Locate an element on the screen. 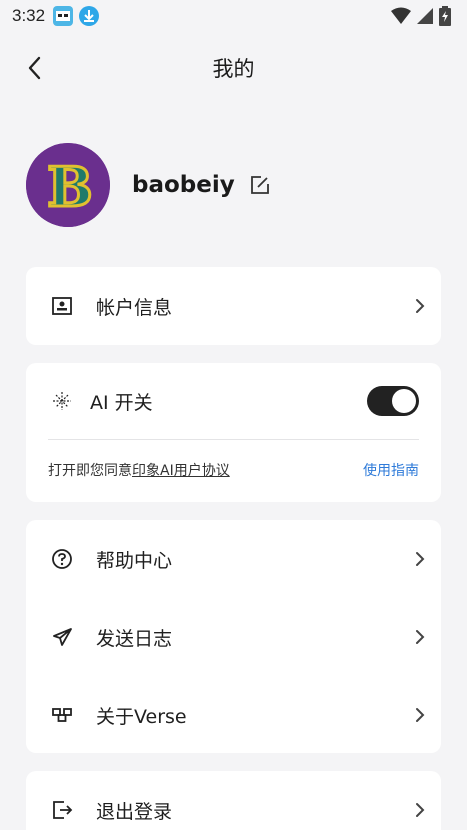 The image size is (467, 830). verse-logo-icon is located at coordinates (62, 715).